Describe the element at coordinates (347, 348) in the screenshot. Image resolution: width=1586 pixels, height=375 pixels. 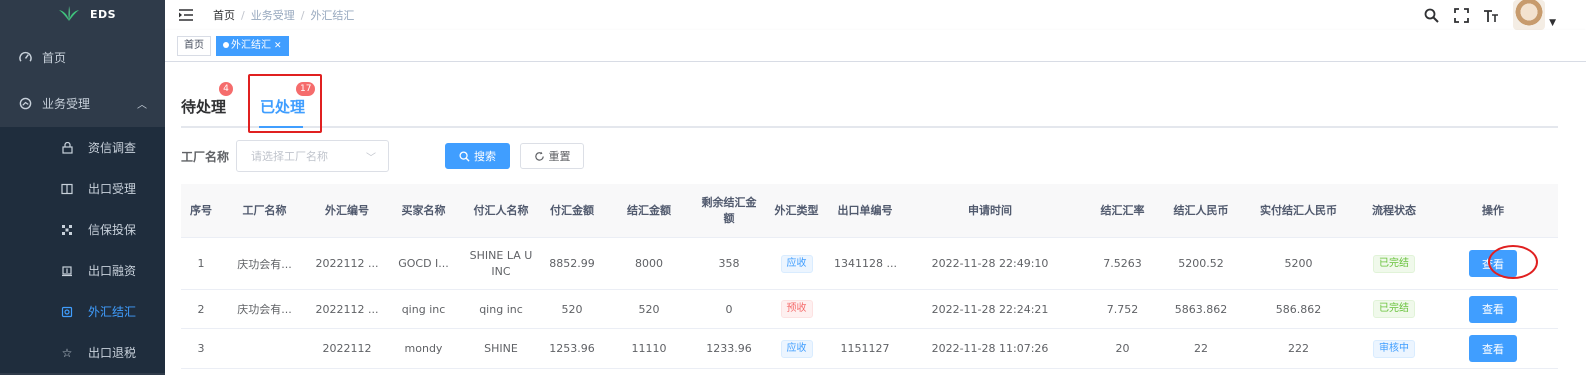
I see `cell-fx-number: 2022112` at that location.